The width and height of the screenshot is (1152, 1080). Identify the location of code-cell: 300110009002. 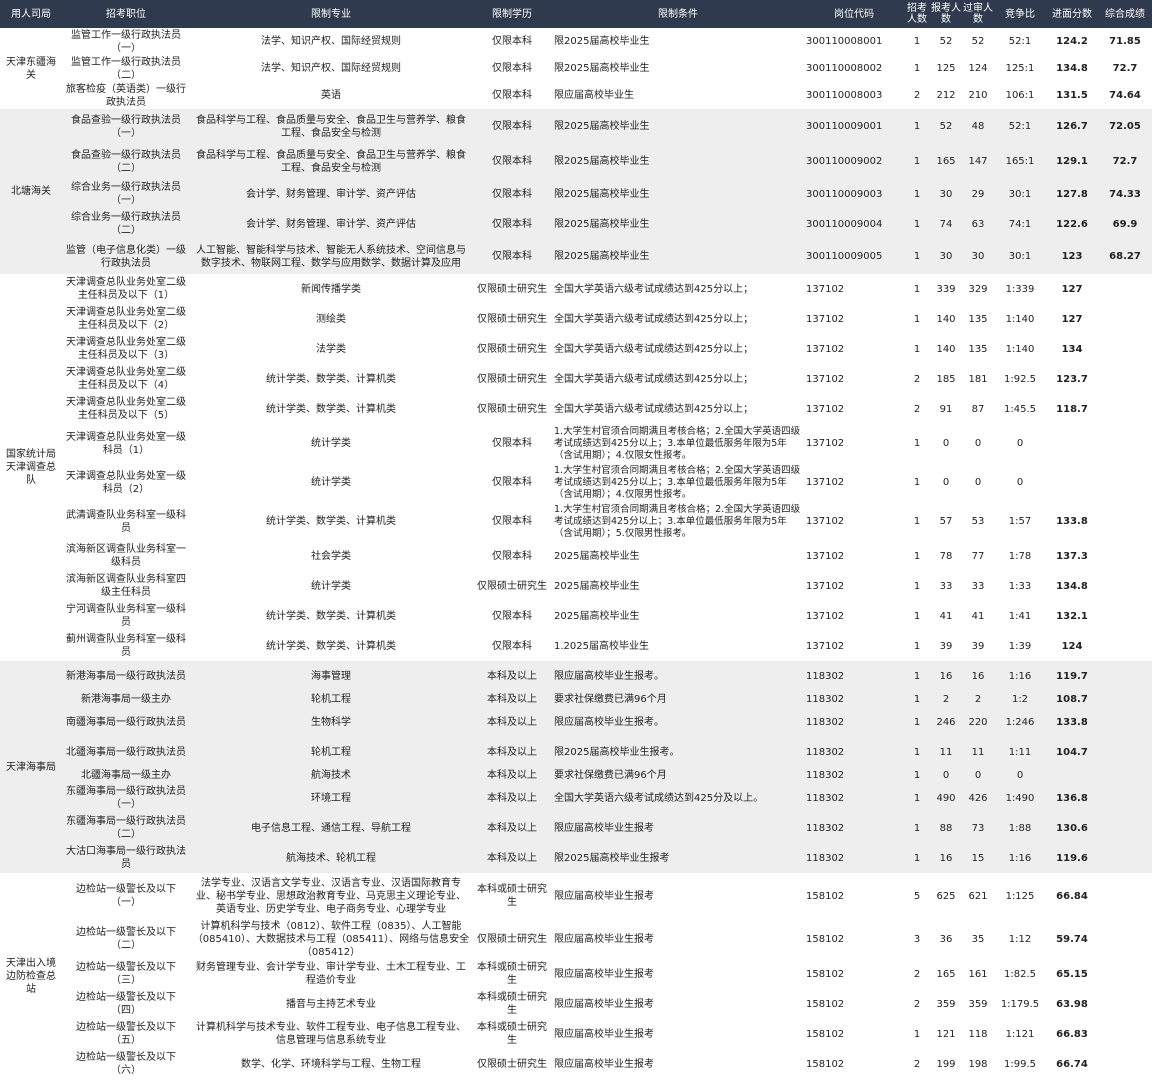
(854, 161).